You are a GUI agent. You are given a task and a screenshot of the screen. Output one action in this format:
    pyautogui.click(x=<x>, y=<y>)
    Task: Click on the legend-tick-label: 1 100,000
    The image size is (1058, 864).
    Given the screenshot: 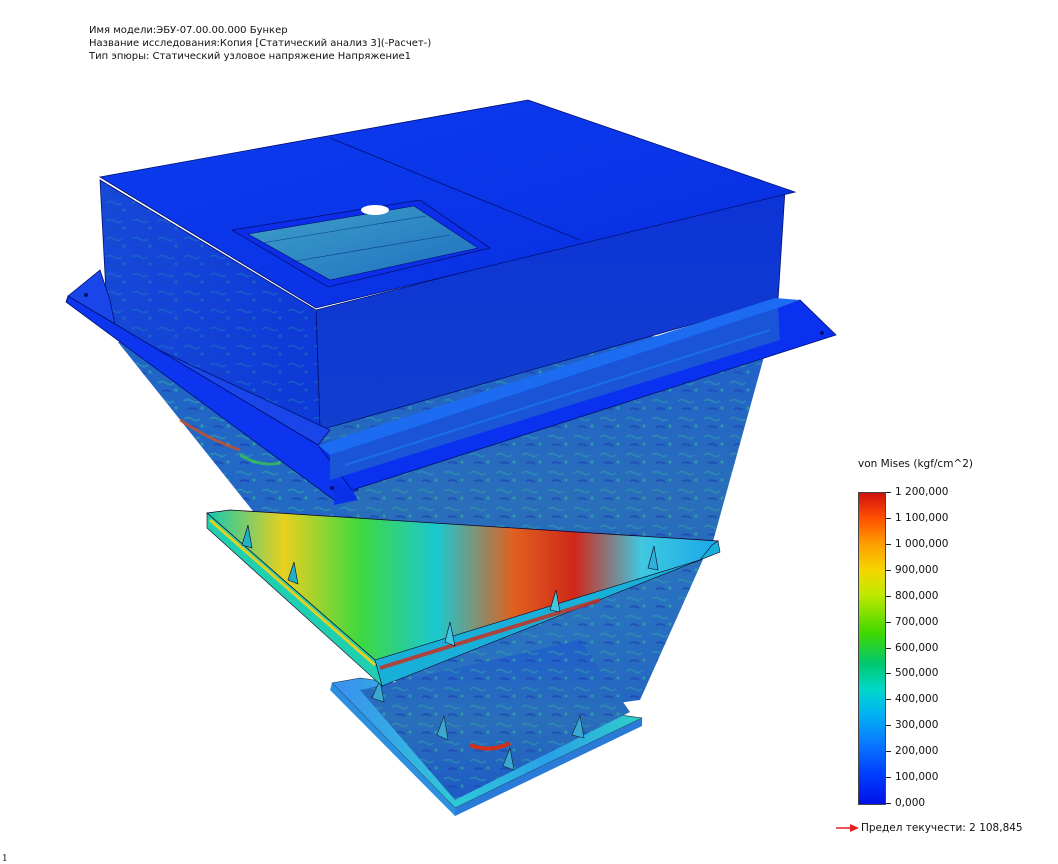 What is the action you would take?
    pyautogui.click(x=922, y=517)
    